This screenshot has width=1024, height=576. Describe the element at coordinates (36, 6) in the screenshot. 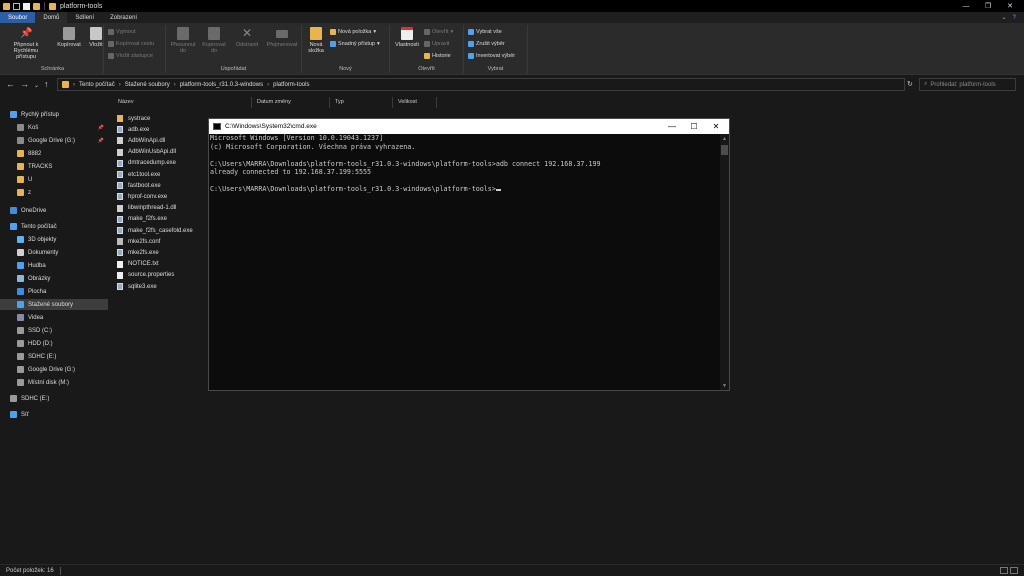

I see `folder-quick-icon` at that location.